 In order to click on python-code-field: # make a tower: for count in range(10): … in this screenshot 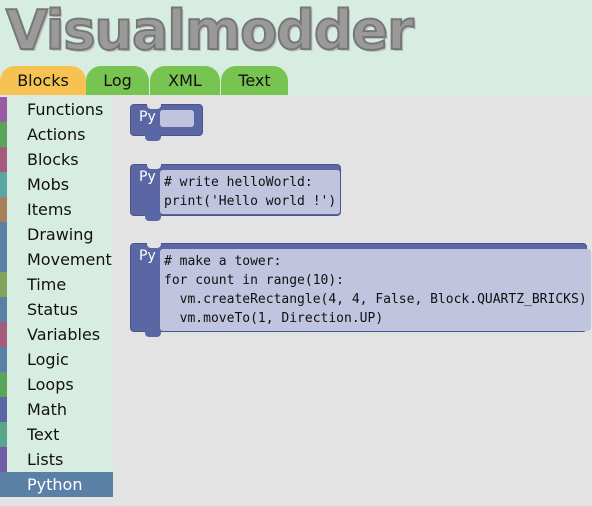, I will do `click(375, 290)`.